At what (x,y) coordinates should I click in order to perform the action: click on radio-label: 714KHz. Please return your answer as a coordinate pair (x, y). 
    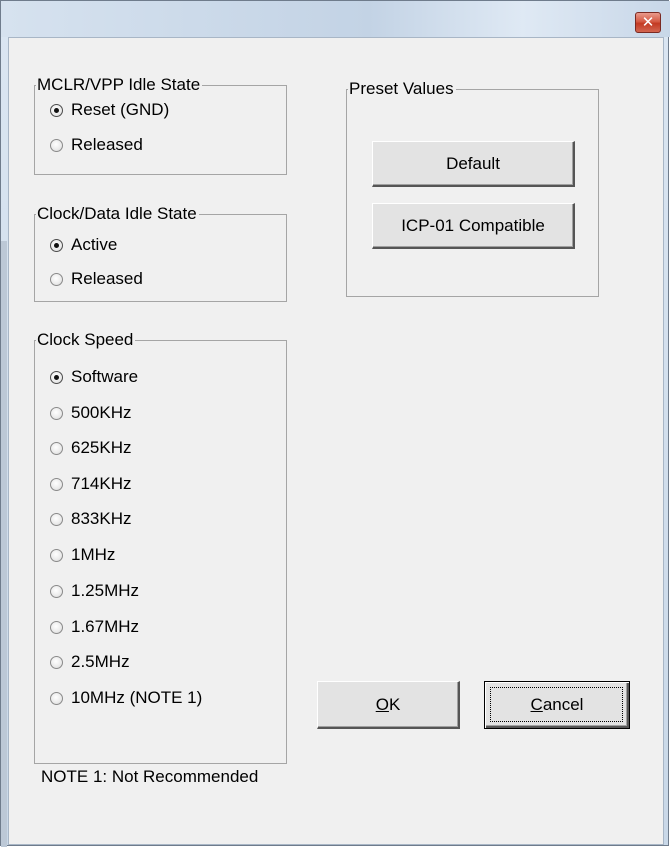
    Looking at the image, I should click on (101, 483).